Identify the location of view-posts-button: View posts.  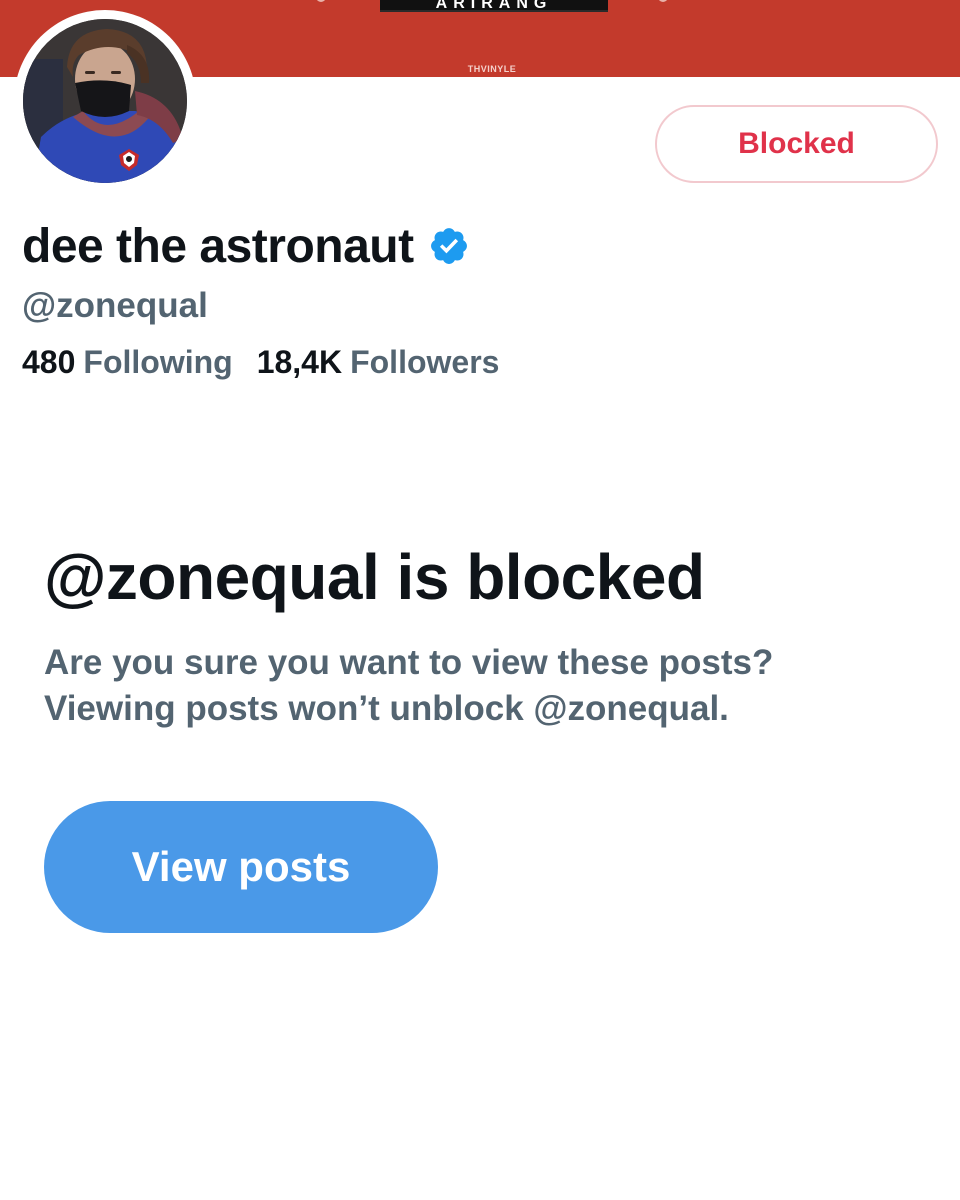
(241, 867).